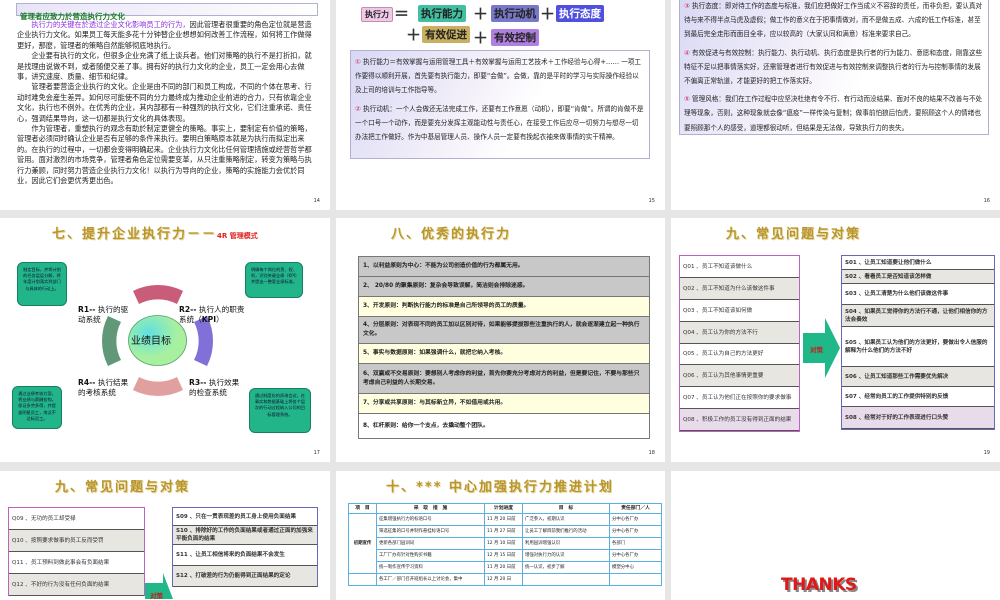 This screenshot has width=1000, height=600. Describe the element at coordinates (918, 397) in the screenshot. I see `list-item: S07 、经常向员工的工作提供特别的反馈` at that location.